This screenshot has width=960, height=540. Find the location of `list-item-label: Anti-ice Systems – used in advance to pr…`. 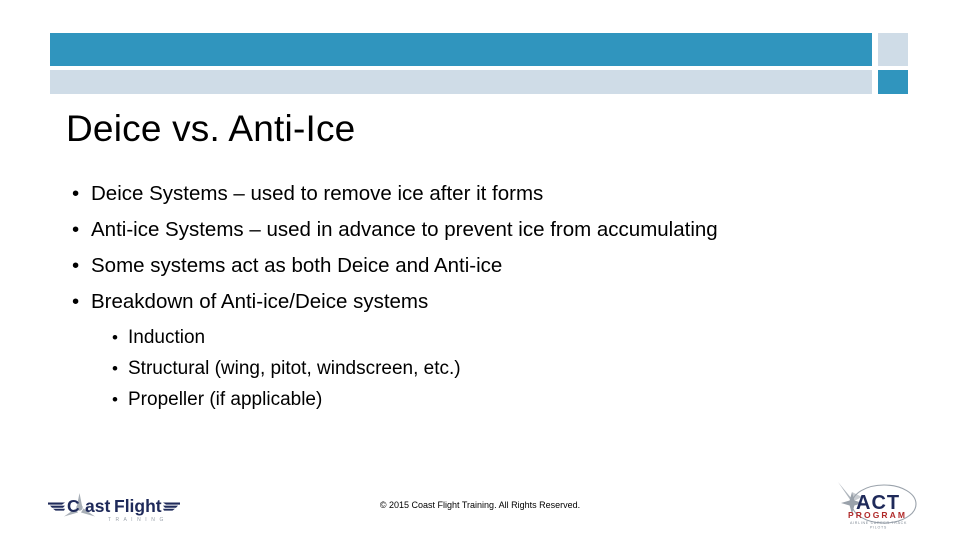

list-item-label: Anti-ice Systems – used in advance to pr… is located at coordinates (404, 229).